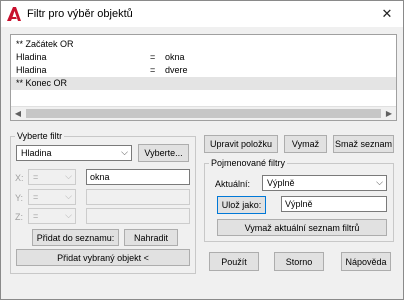 The image size is (404, 300). I want to click on autocad-logo-icon, so click(14, 14).